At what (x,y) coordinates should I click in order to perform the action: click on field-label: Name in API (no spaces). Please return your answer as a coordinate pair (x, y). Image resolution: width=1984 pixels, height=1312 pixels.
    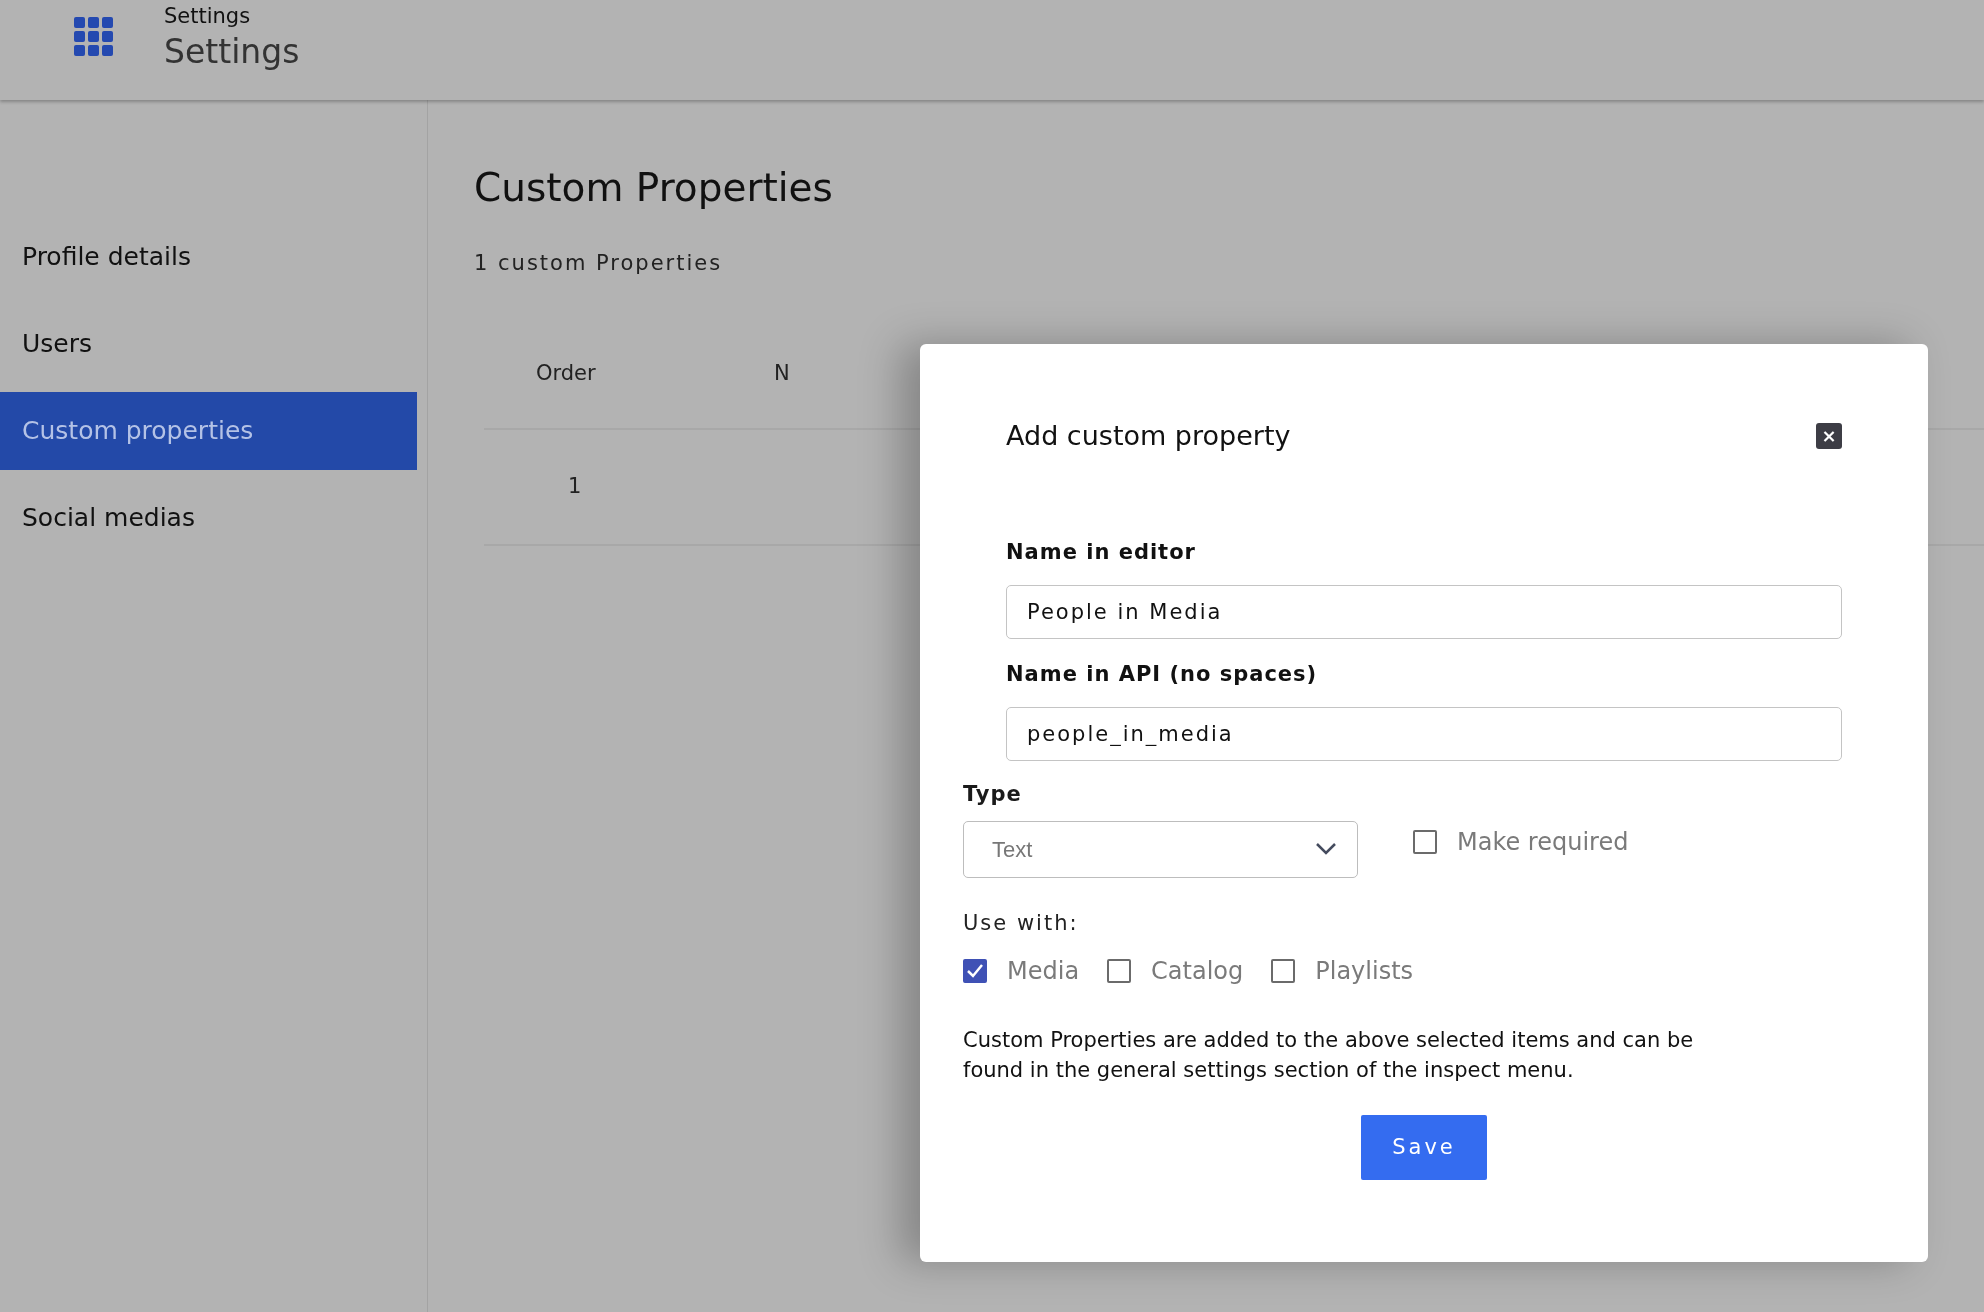
    Looking at the image, I should click on (1162, 674).